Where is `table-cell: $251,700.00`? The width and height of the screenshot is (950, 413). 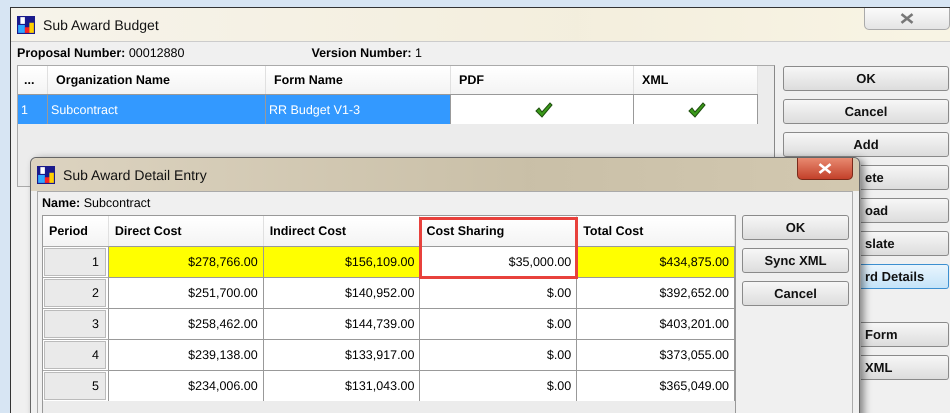
table-cell: $251,700.00 is located at coordinates (186, 292).